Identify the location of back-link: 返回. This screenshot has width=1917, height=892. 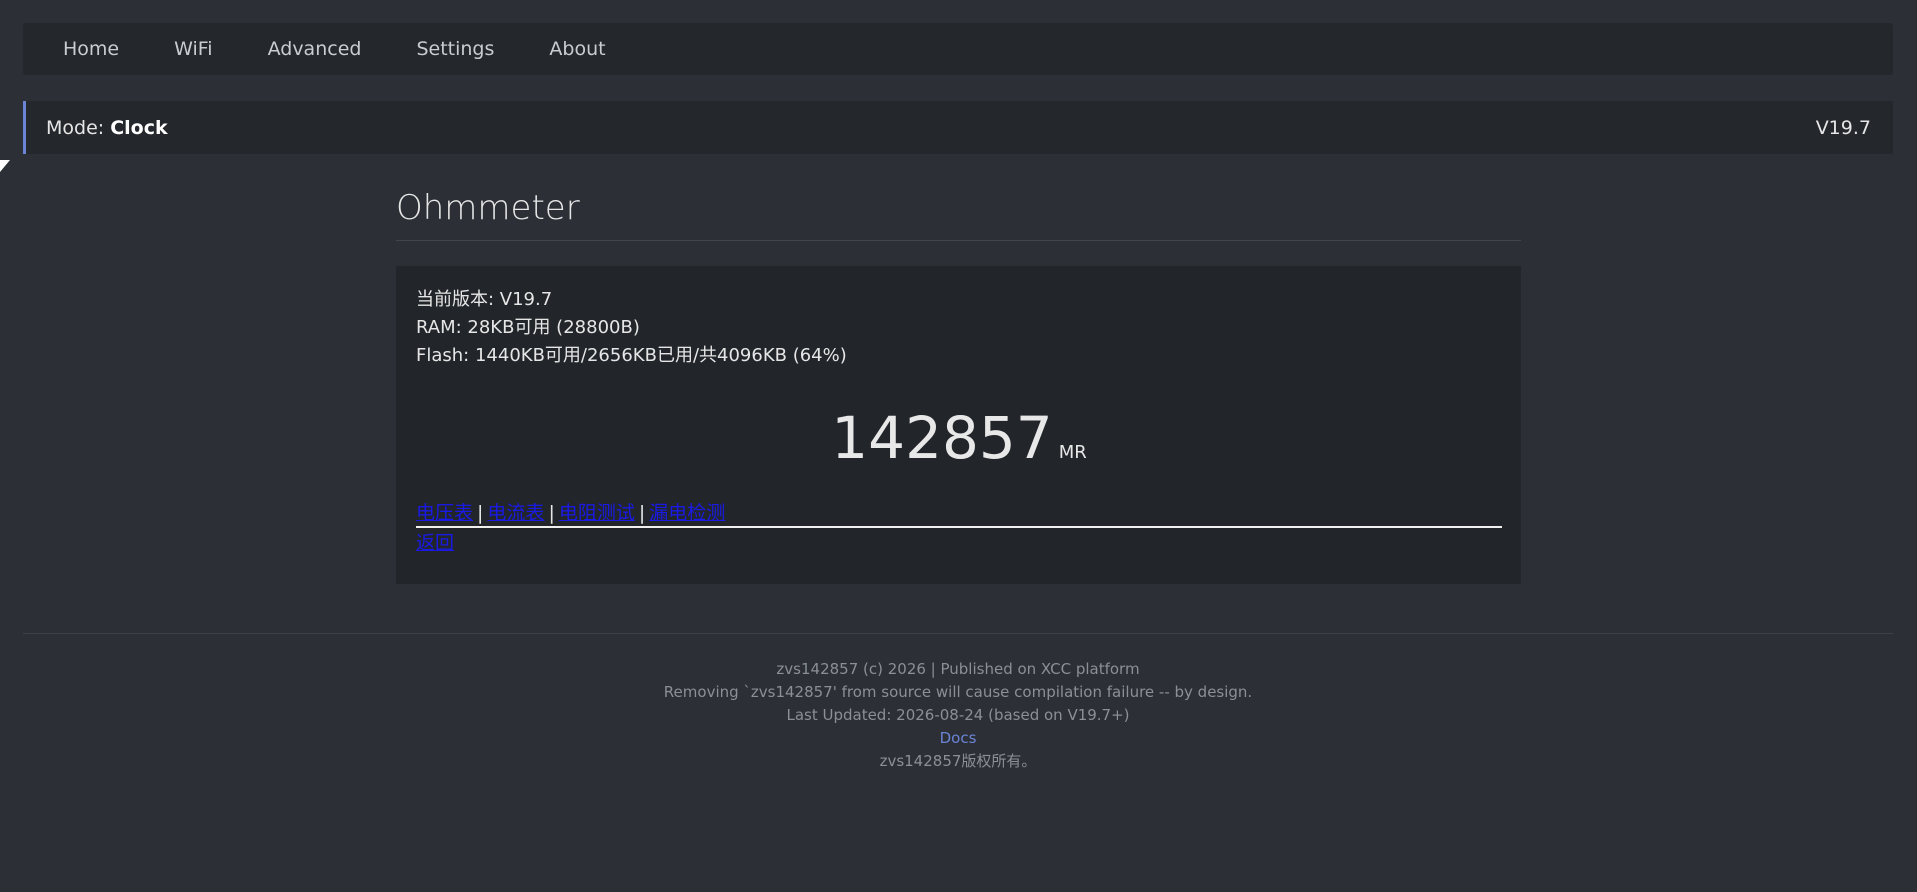
(435, 543).